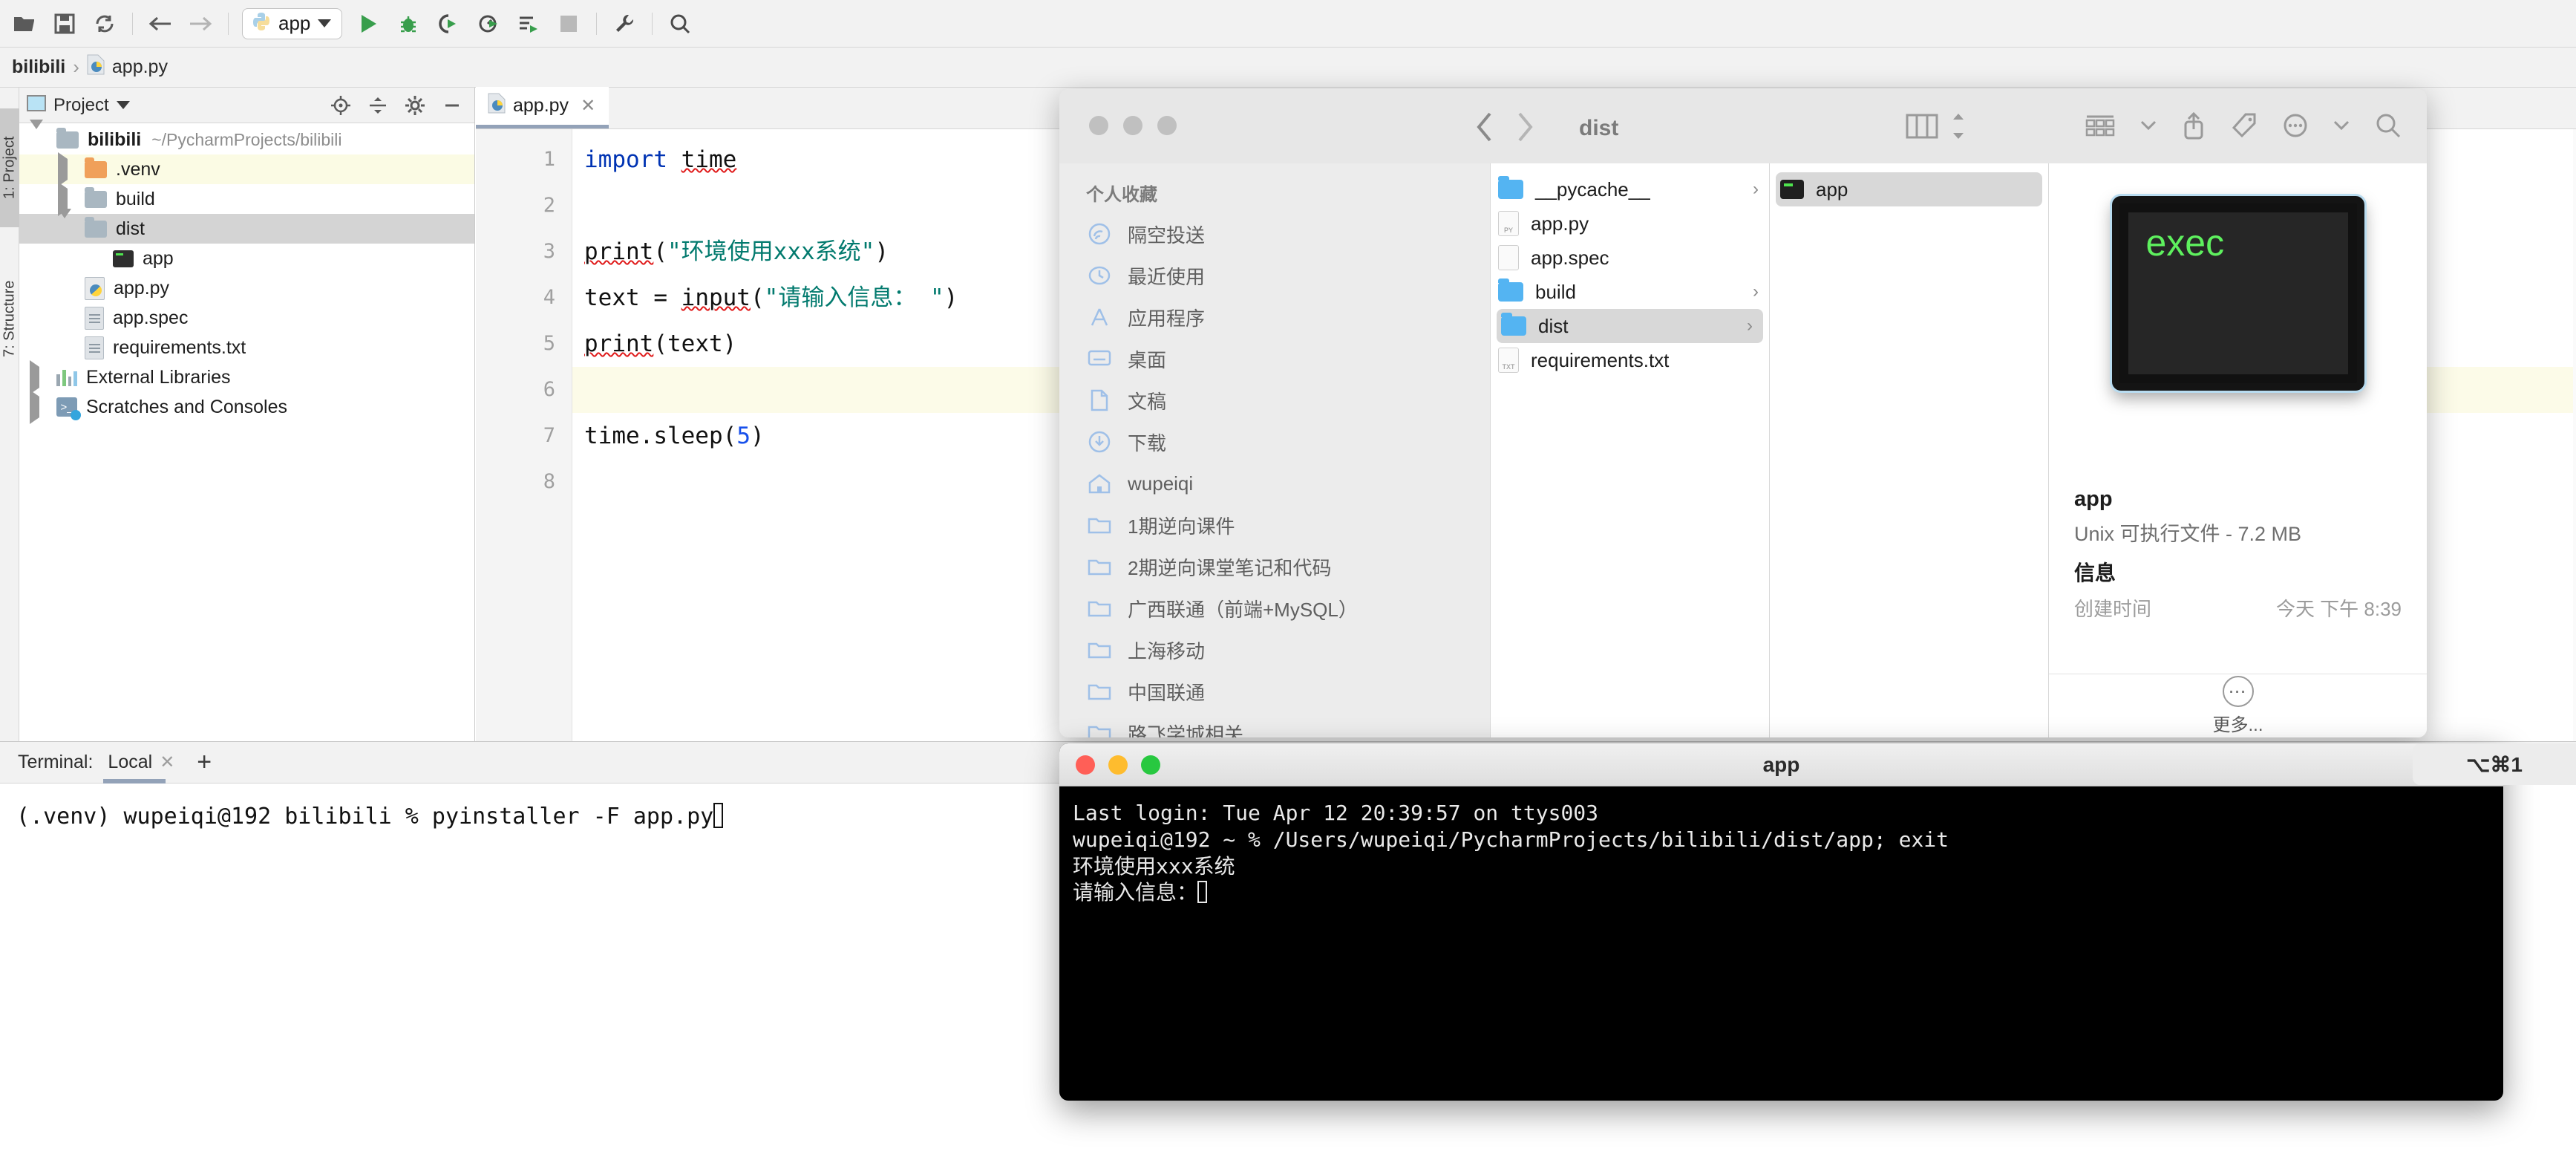 Image resolution: width=2576 pixels, height=1163 pixels. I want to click on sync-icon, so click(105, 23).